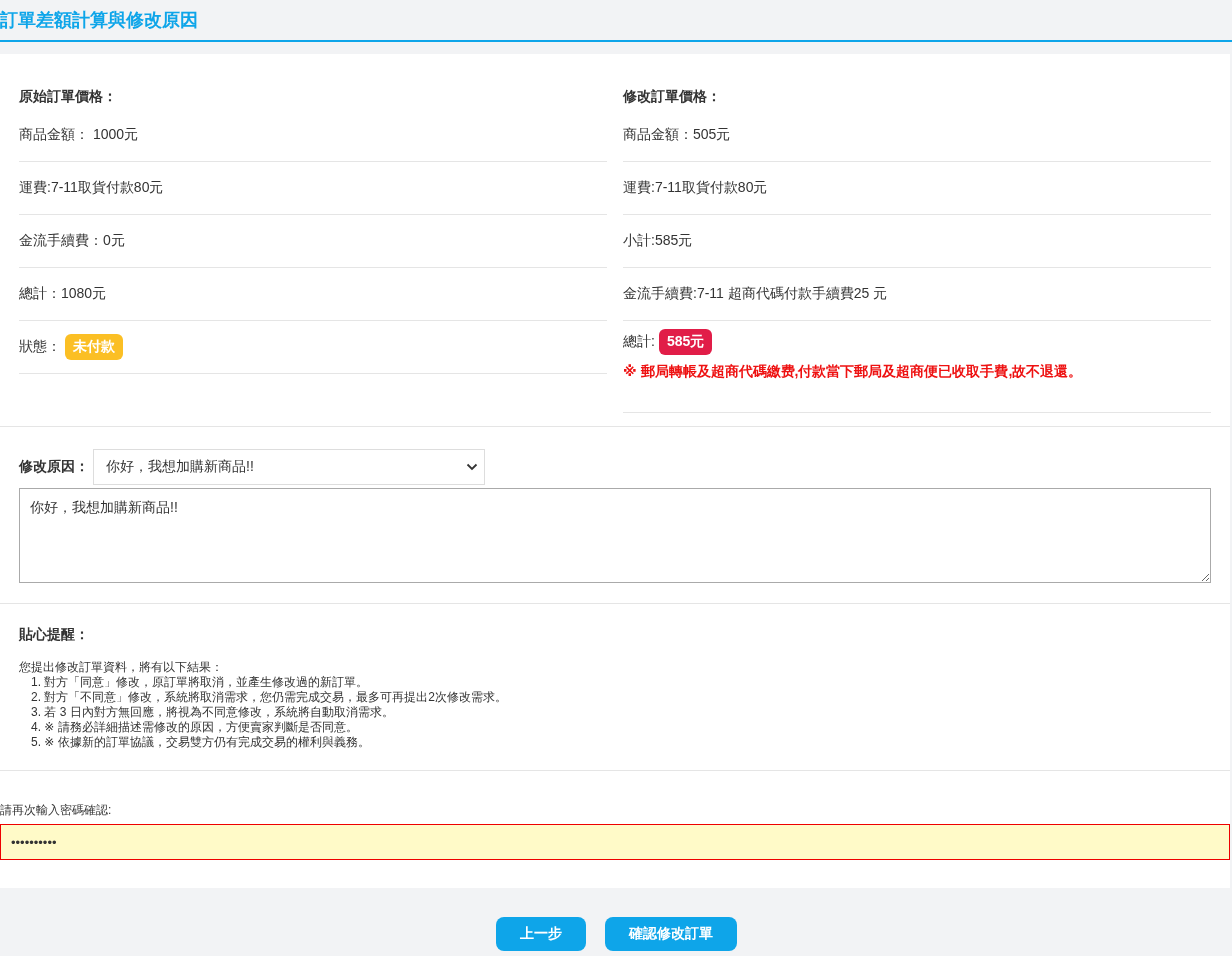  What do you see at coordinates (756, 294) in the screenshot?
I see `price-line: 金流手續費:7-11 超商代碼付款手續費25 元` at bounding box center [756, 294].